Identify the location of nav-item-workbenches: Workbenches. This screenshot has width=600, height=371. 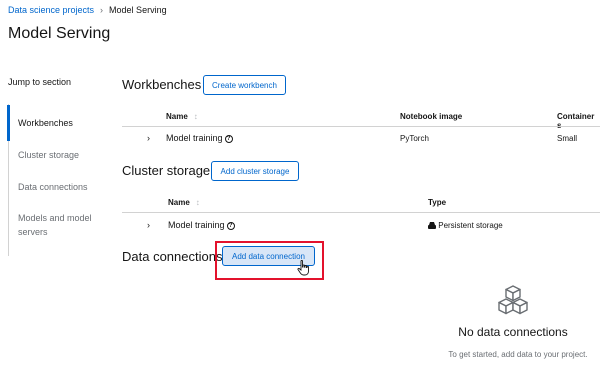
(57, 123).